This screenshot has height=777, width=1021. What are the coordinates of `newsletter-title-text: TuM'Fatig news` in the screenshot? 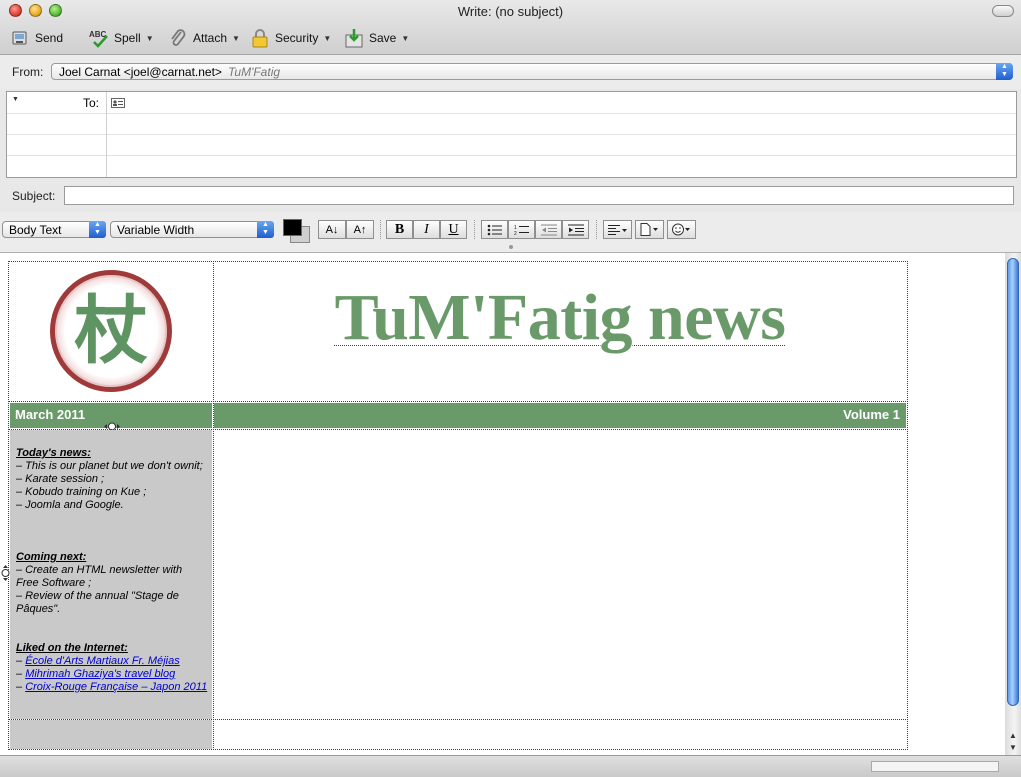 It's located at (560, 317).